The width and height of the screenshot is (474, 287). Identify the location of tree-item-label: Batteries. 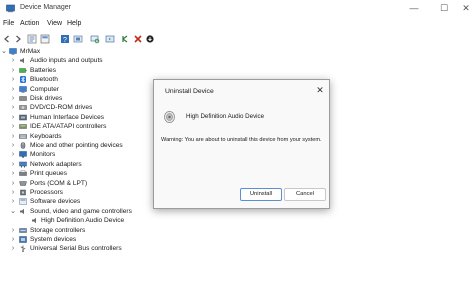
(43, 70).